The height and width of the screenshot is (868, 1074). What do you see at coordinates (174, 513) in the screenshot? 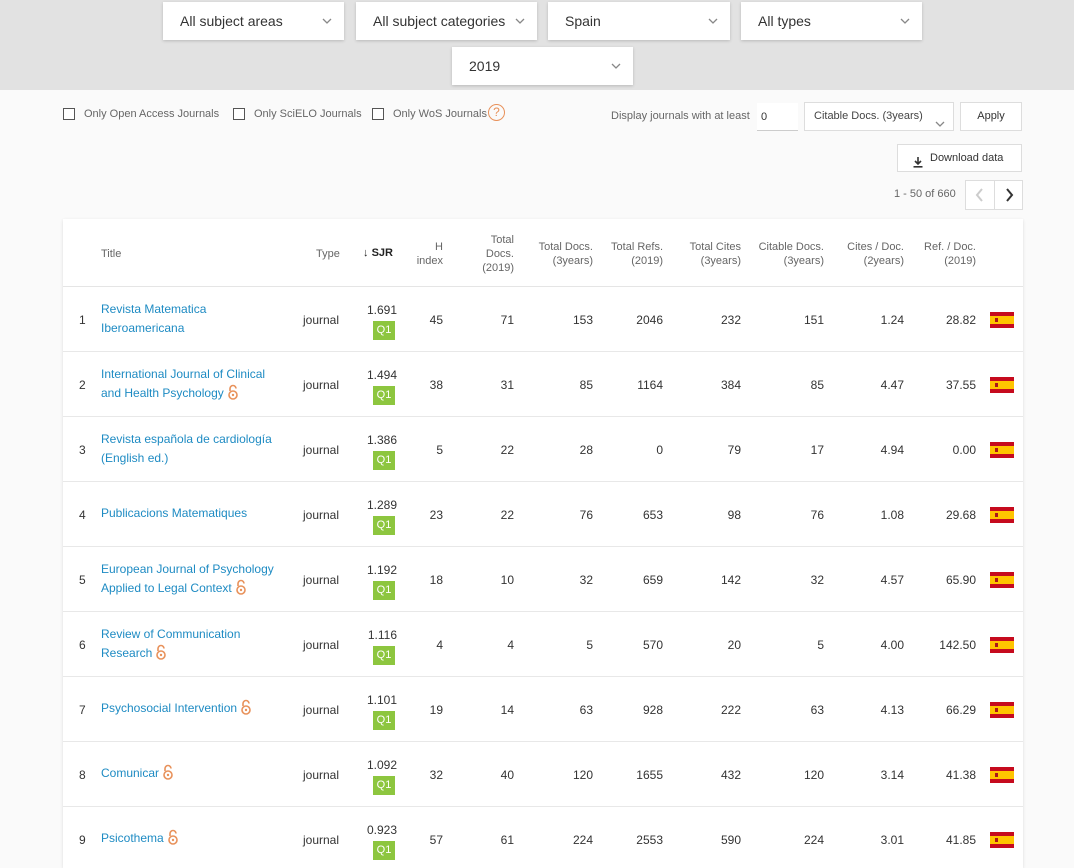
I see `journal-title-line1: Publicacions Matematiques` at bounding box center [174, 513].